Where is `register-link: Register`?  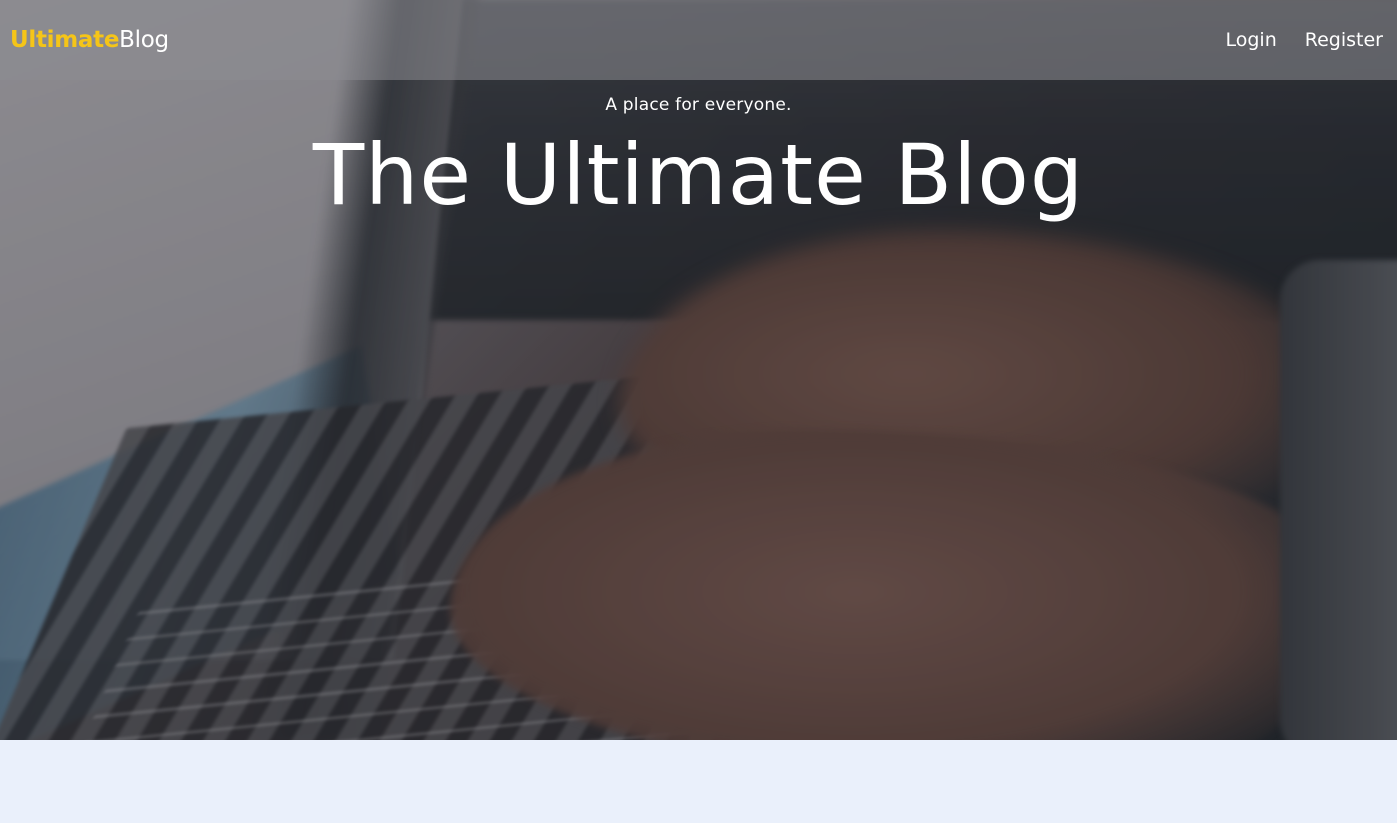
register-link: Register is located at coordinates (1344, 40).